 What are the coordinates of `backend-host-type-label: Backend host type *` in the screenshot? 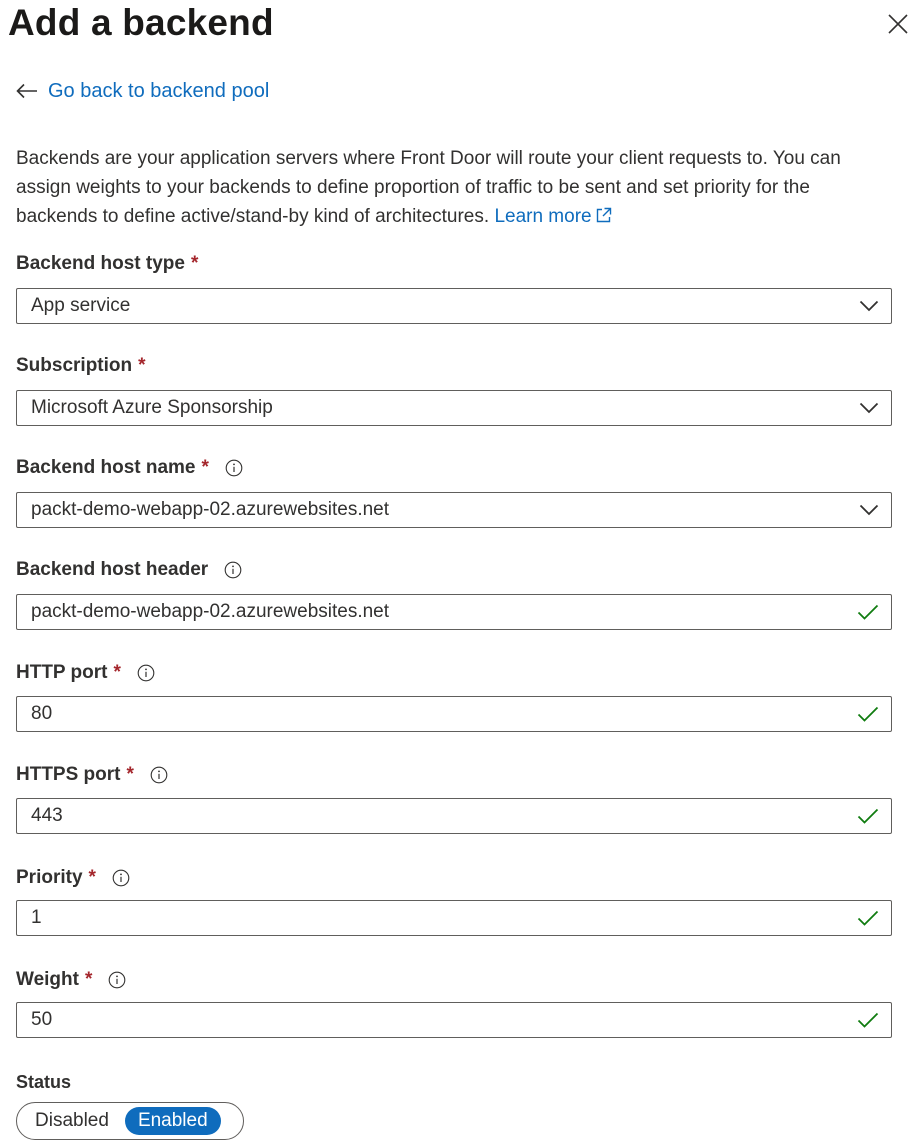 It's located at (107, 264).